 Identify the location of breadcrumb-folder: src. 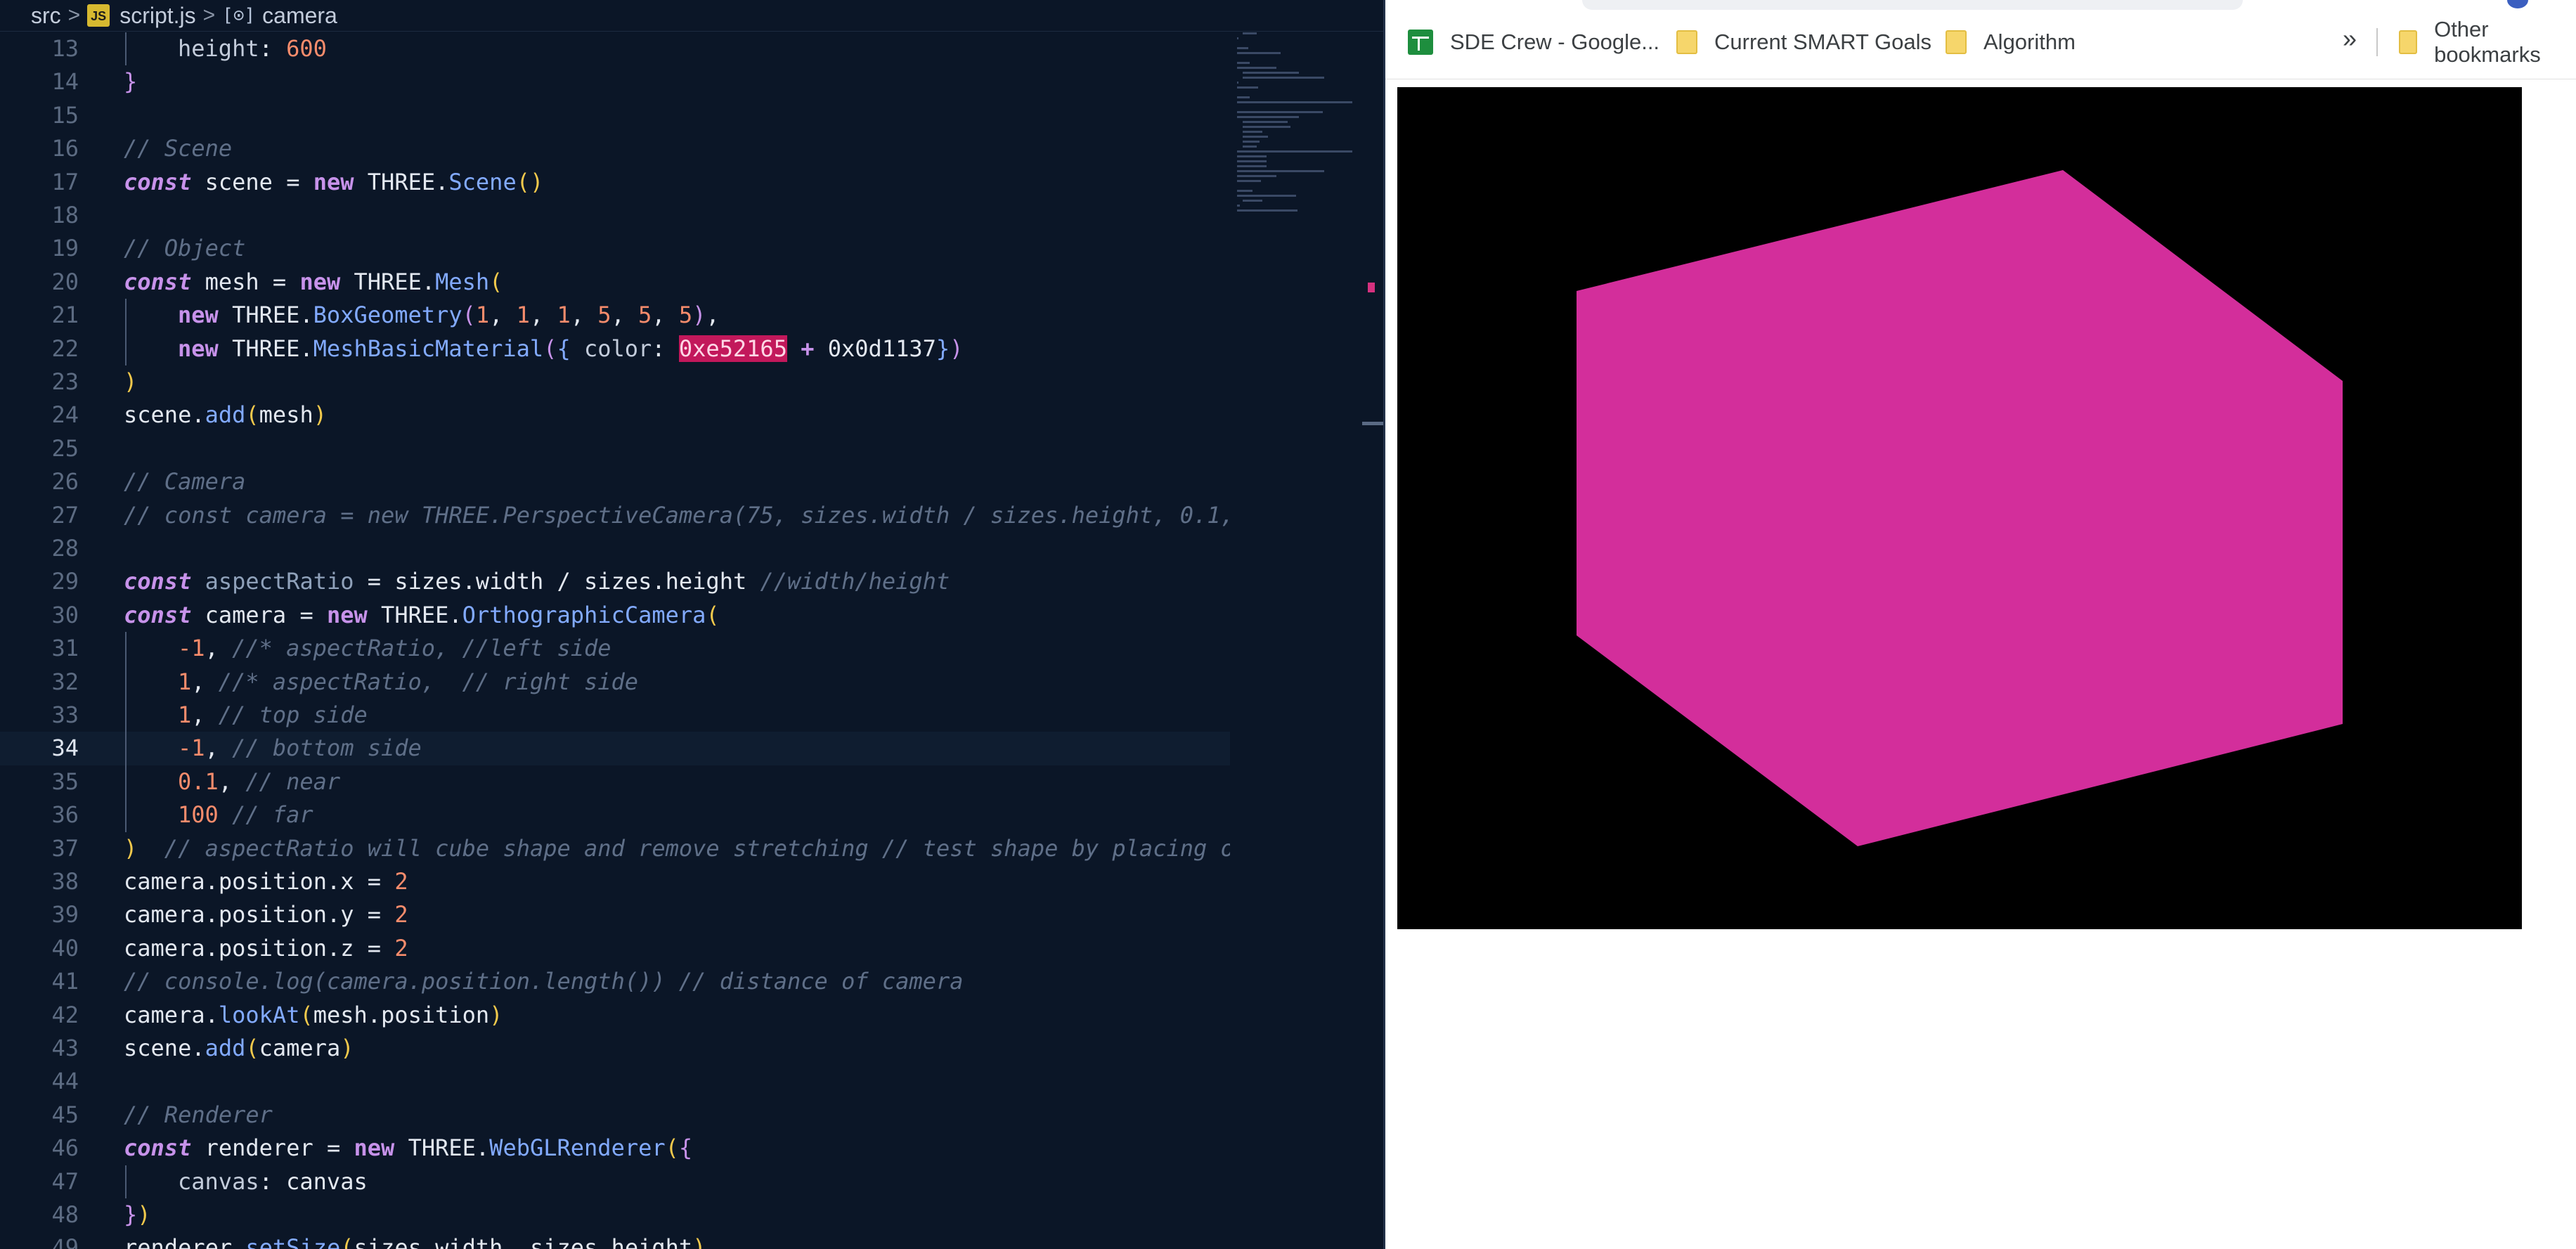
(46, 16).